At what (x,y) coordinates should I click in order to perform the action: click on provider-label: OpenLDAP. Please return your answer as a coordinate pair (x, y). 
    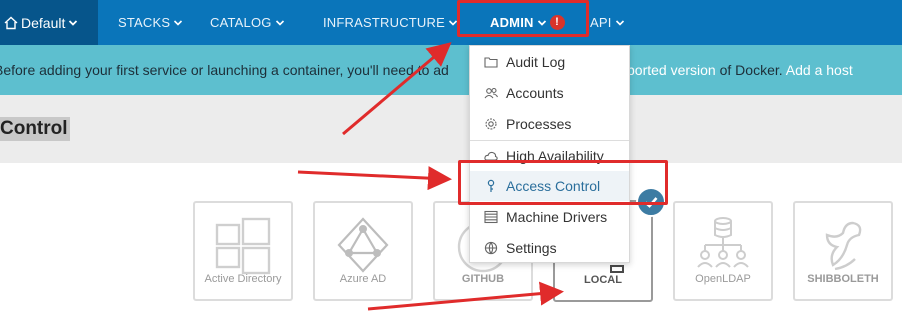
    Looking at the image, I should click on (723, 279).